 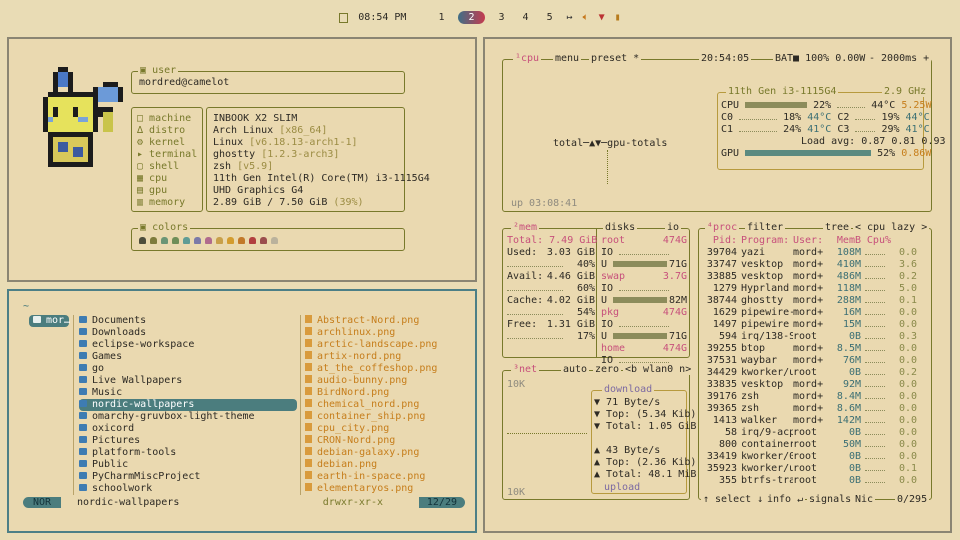 I want to click on proc-row: 1629 pipewire-mord+ 16M 0.0, so click(x=814, y=313).